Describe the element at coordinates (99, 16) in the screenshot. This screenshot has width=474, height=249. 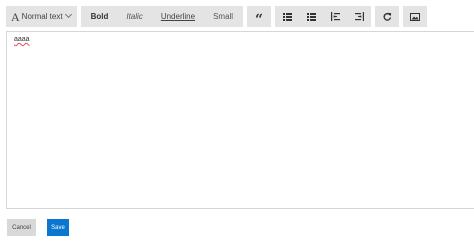
I see `bold-button: Bold` at that location.